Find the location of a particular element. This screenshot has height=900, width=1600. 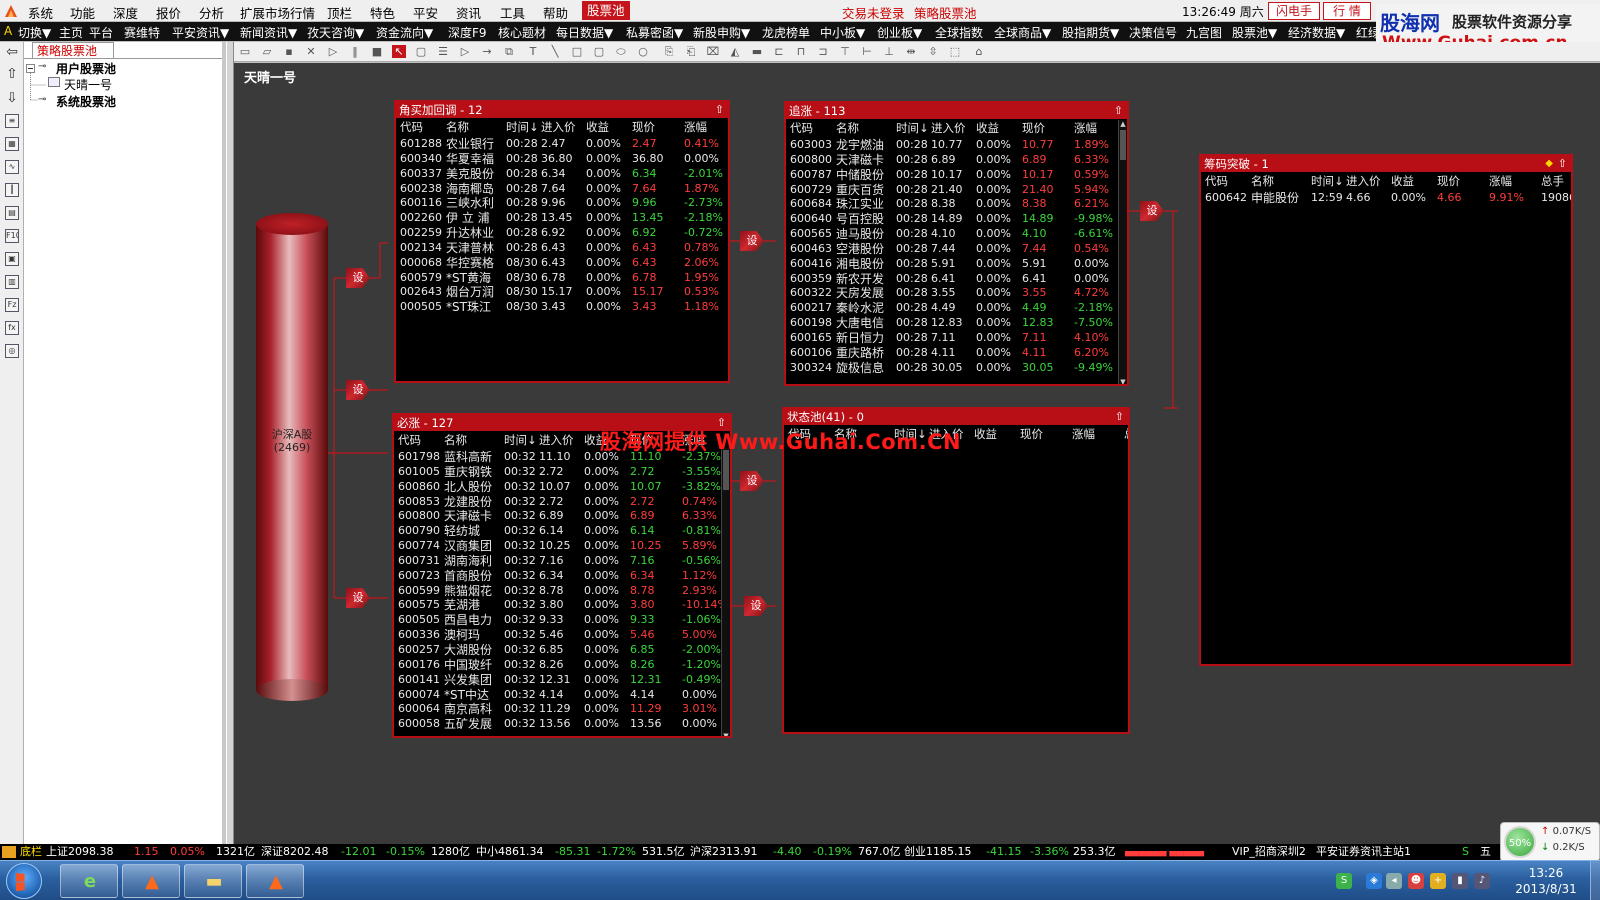

stock-row: 600599 熊猫烟花 00:32 8.78 0.00% 8.78 2.93% is located at coordinates (562, 591).